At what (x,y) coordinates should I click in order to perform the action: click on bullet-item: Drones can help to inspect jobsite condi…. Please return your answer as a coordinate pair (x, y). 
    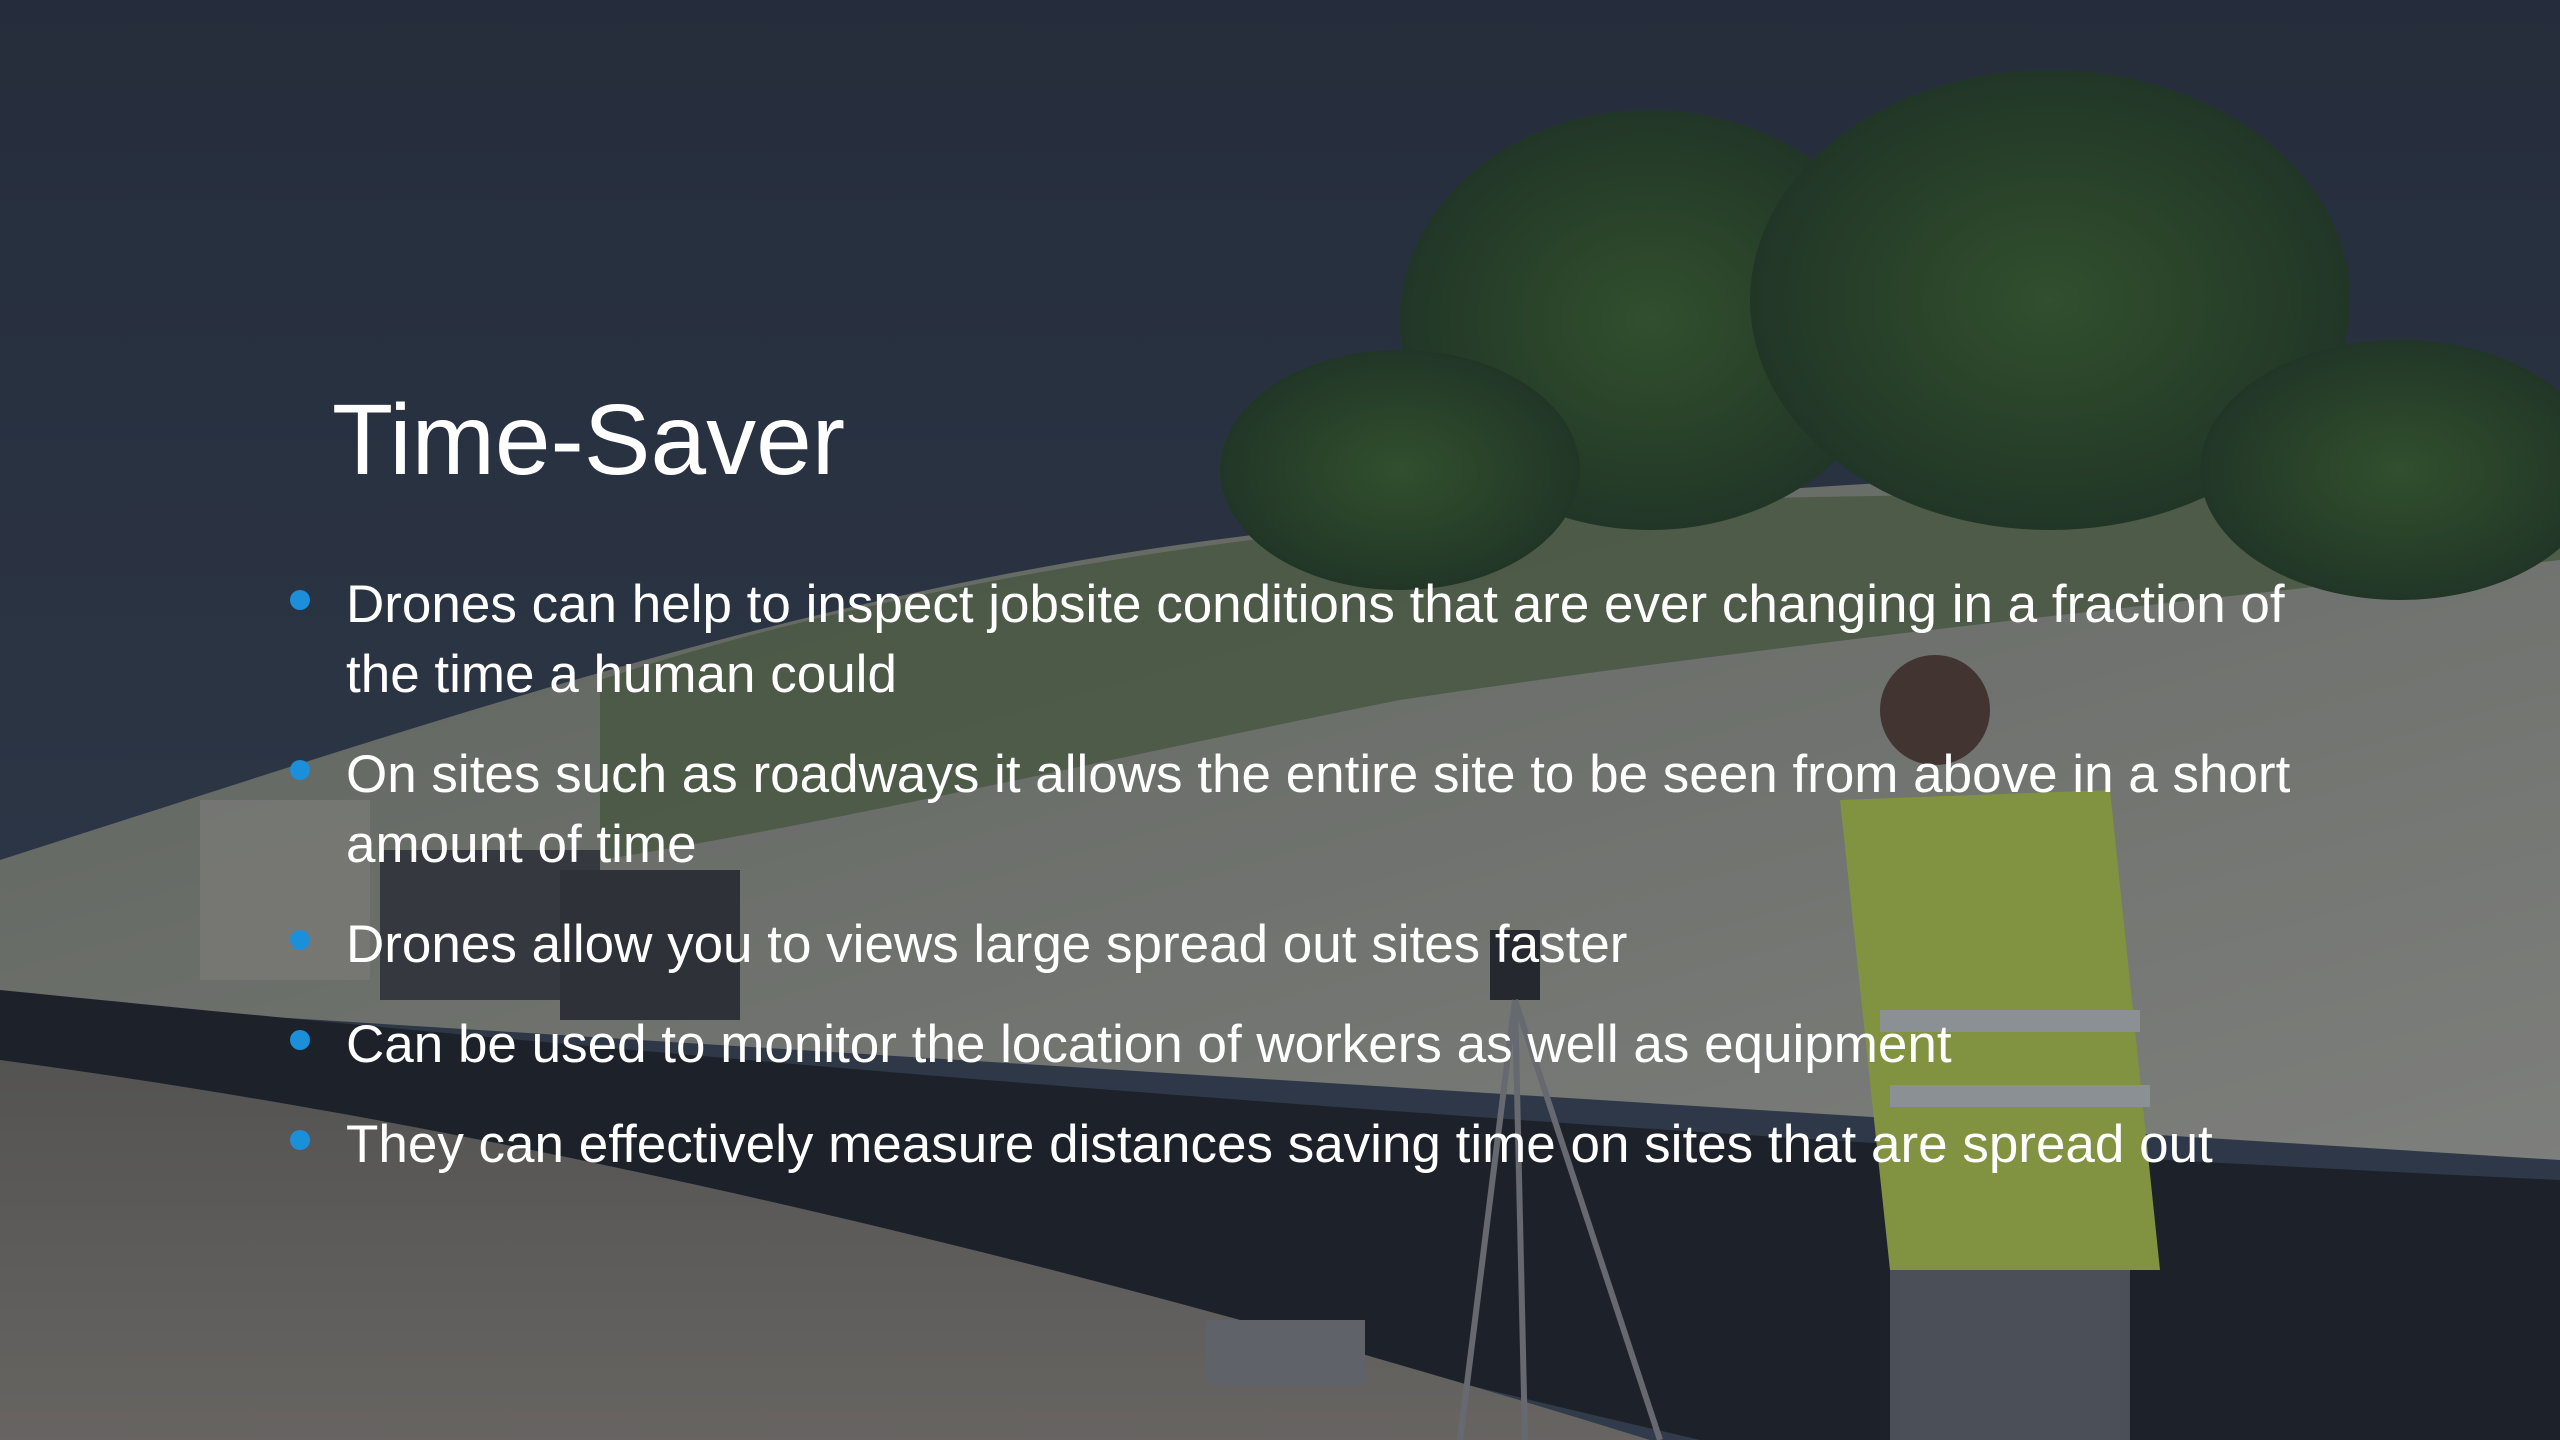
    Looking at the image, I should click on (1328, 640).